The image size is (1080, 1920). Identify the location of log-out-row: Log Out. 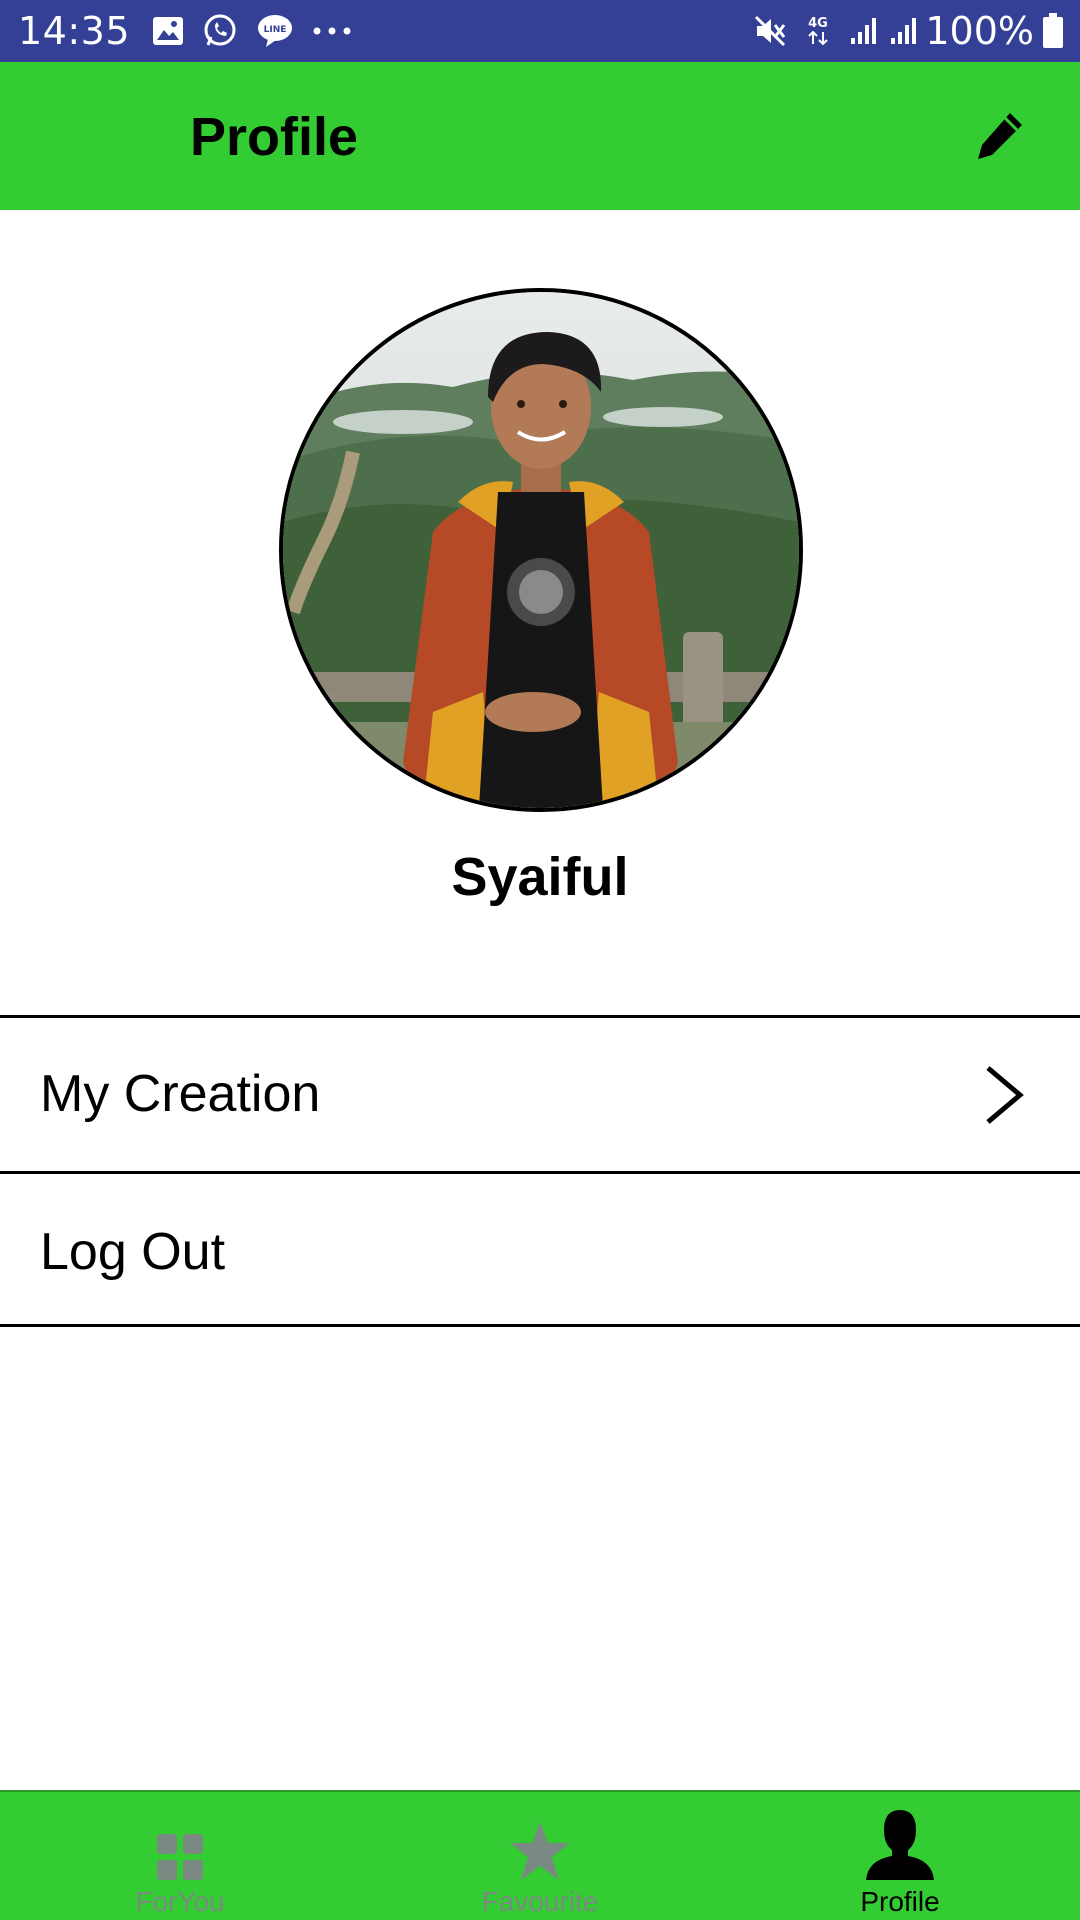
(540, 1249).